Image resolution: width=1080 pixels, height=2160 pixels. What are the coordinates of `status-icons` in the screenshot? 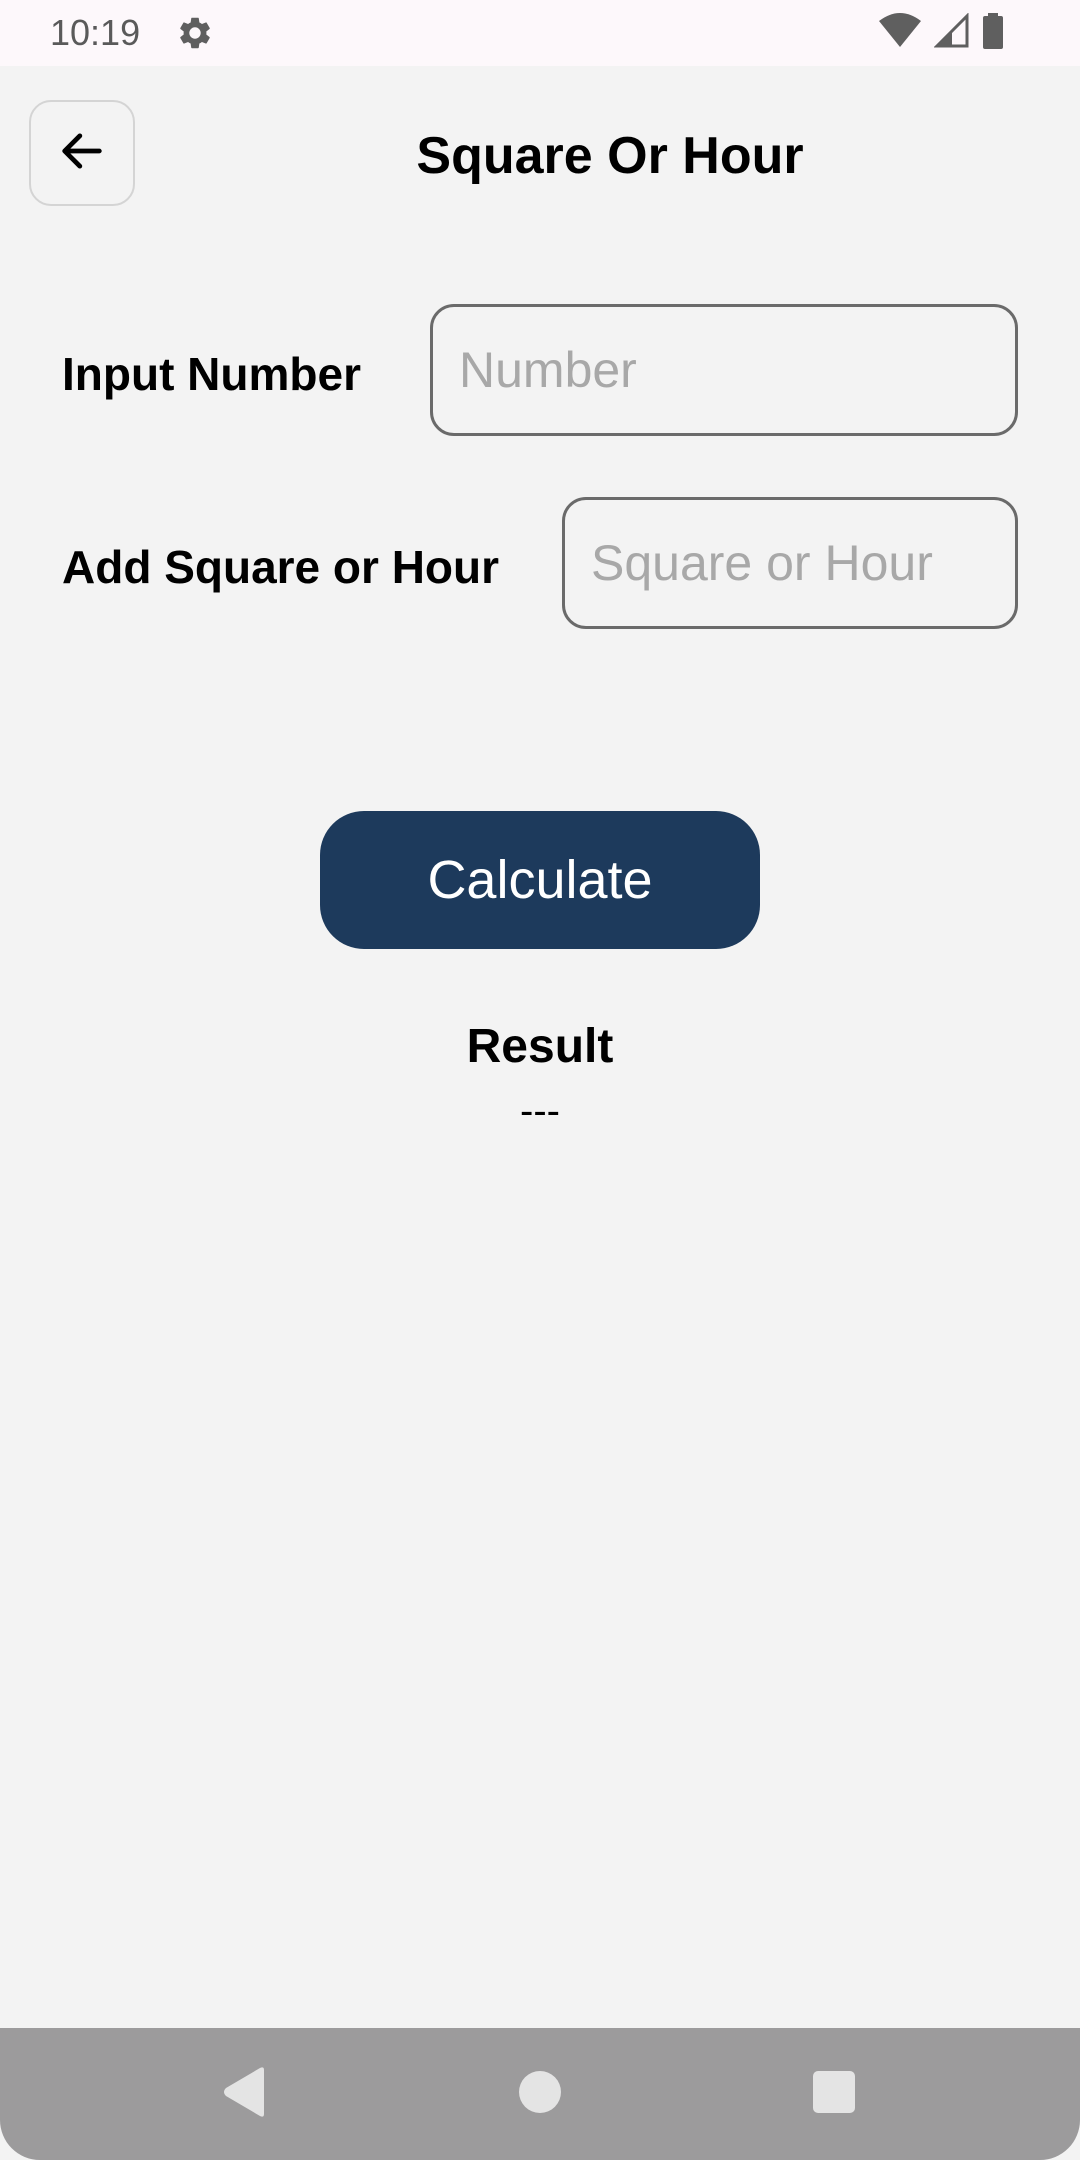 It's located at (941, 32).